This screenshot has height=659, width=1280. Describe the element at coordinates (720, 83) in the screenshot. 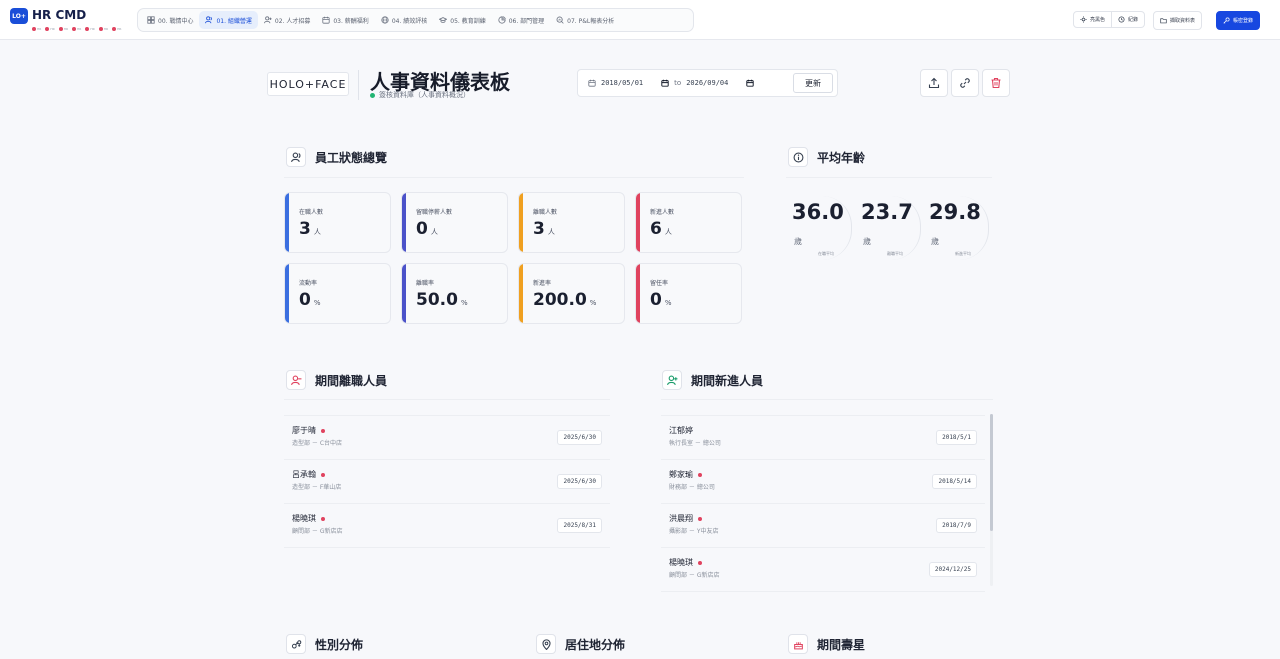

I see `end-date-input: 2026/09/04` at that location.